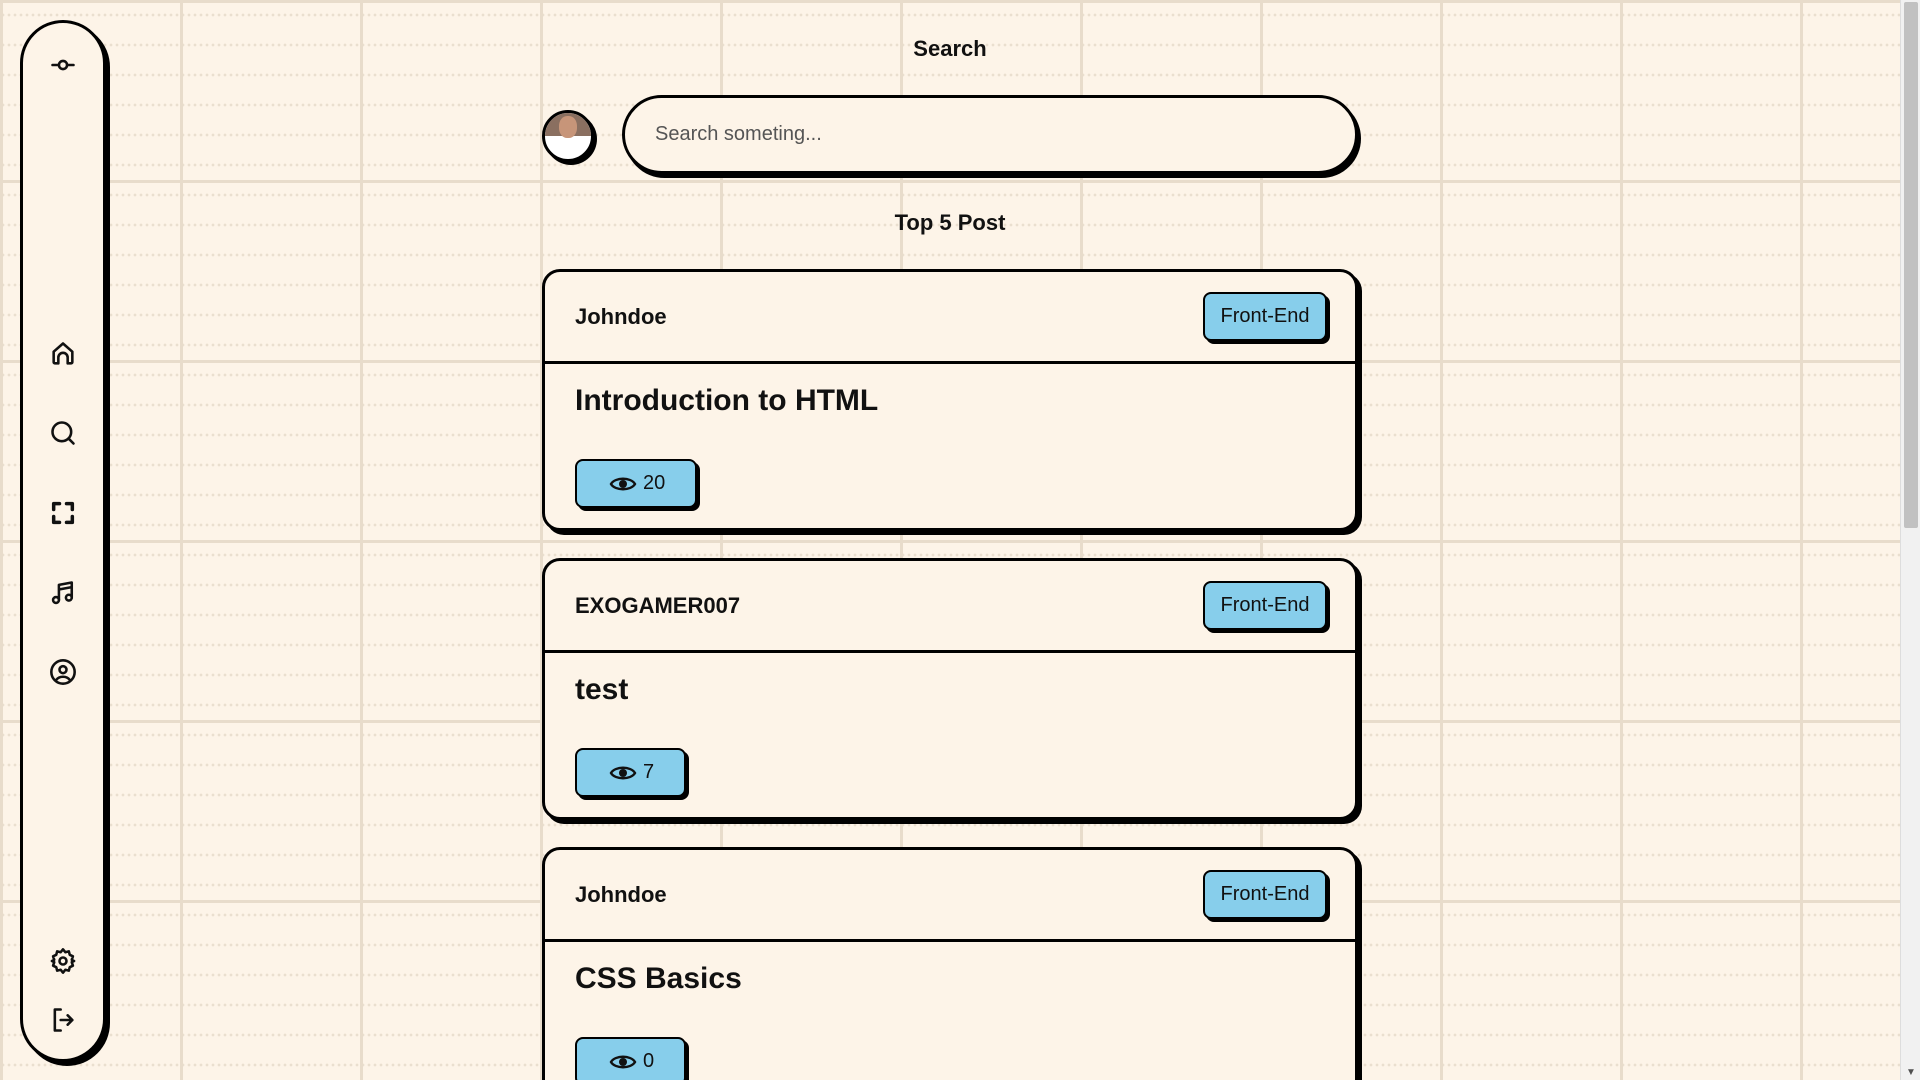 The width and height of the screenshot is (1920, 1080). What do you see at coordinates (649, 772) in the screenshot?
I see `views-count: 7` at bounding box center [649, 772].